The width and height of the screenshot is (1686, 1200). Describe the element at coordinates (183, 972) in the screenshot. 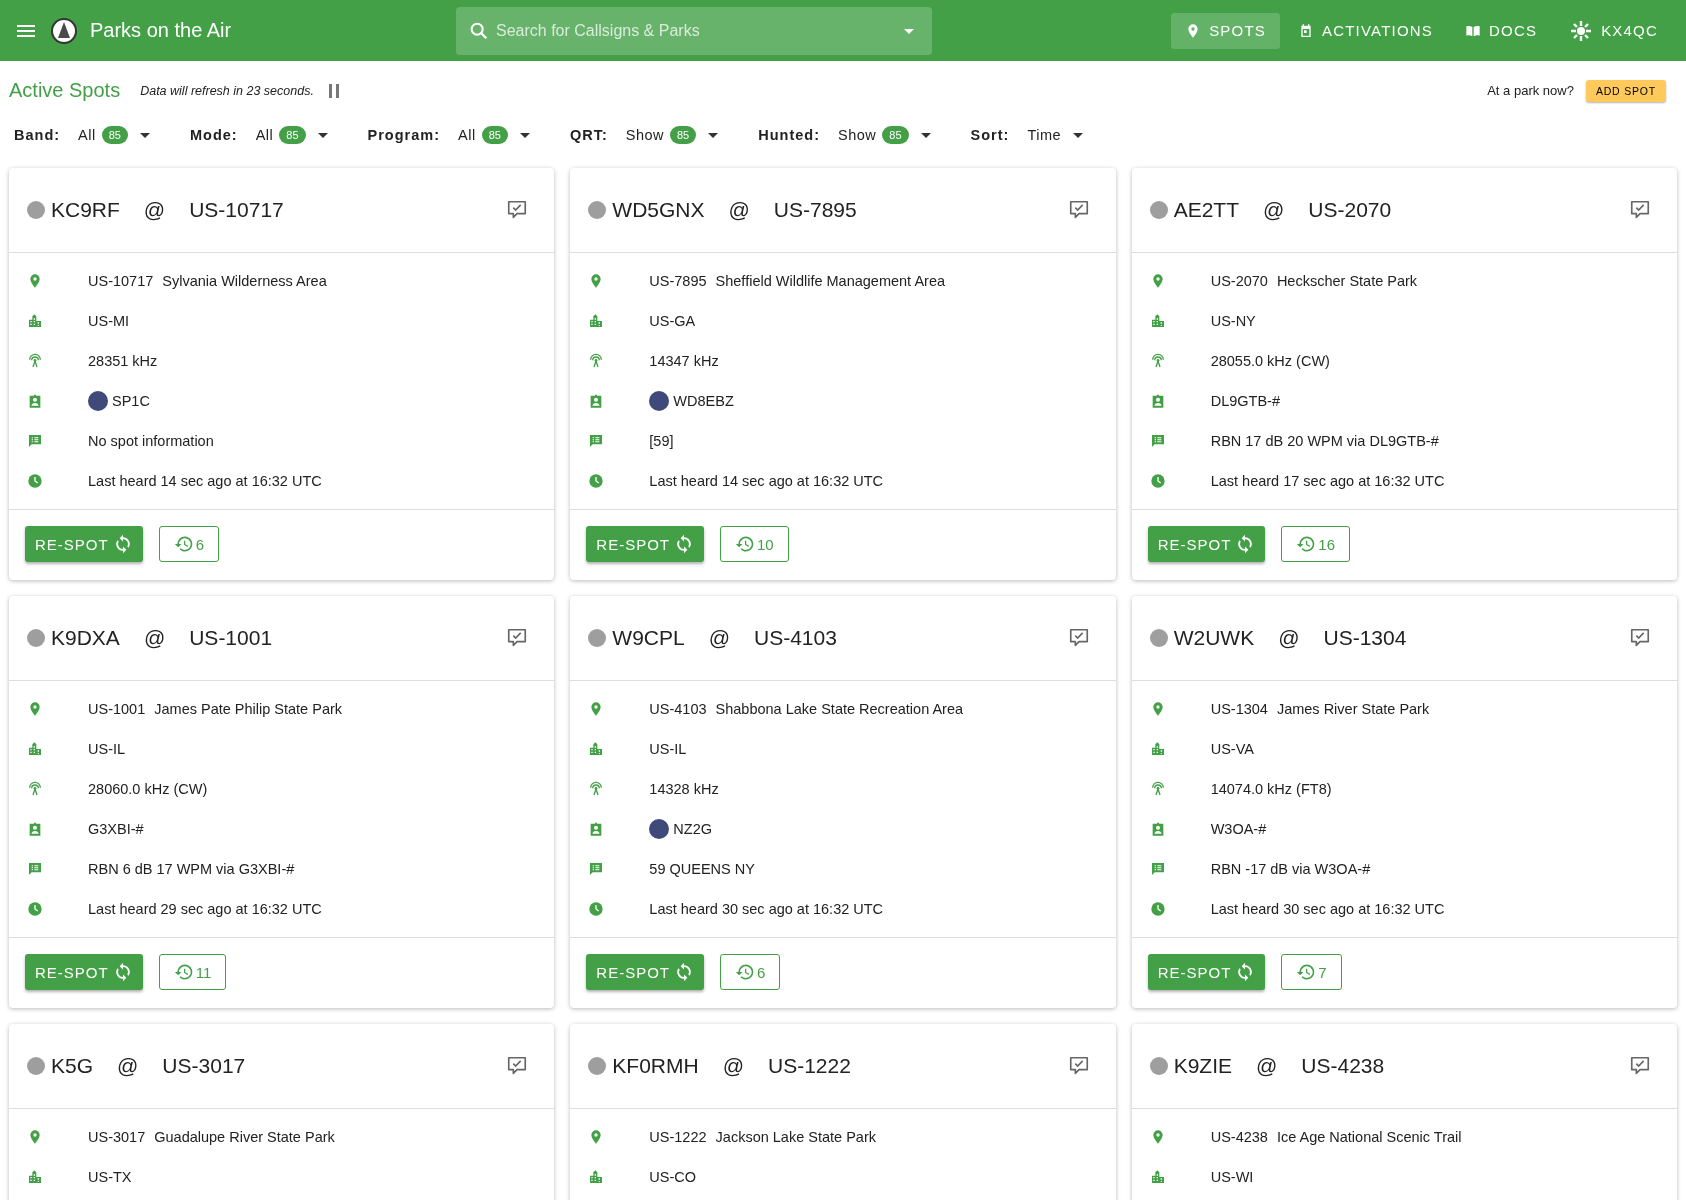

I see `history-icon` at that location.